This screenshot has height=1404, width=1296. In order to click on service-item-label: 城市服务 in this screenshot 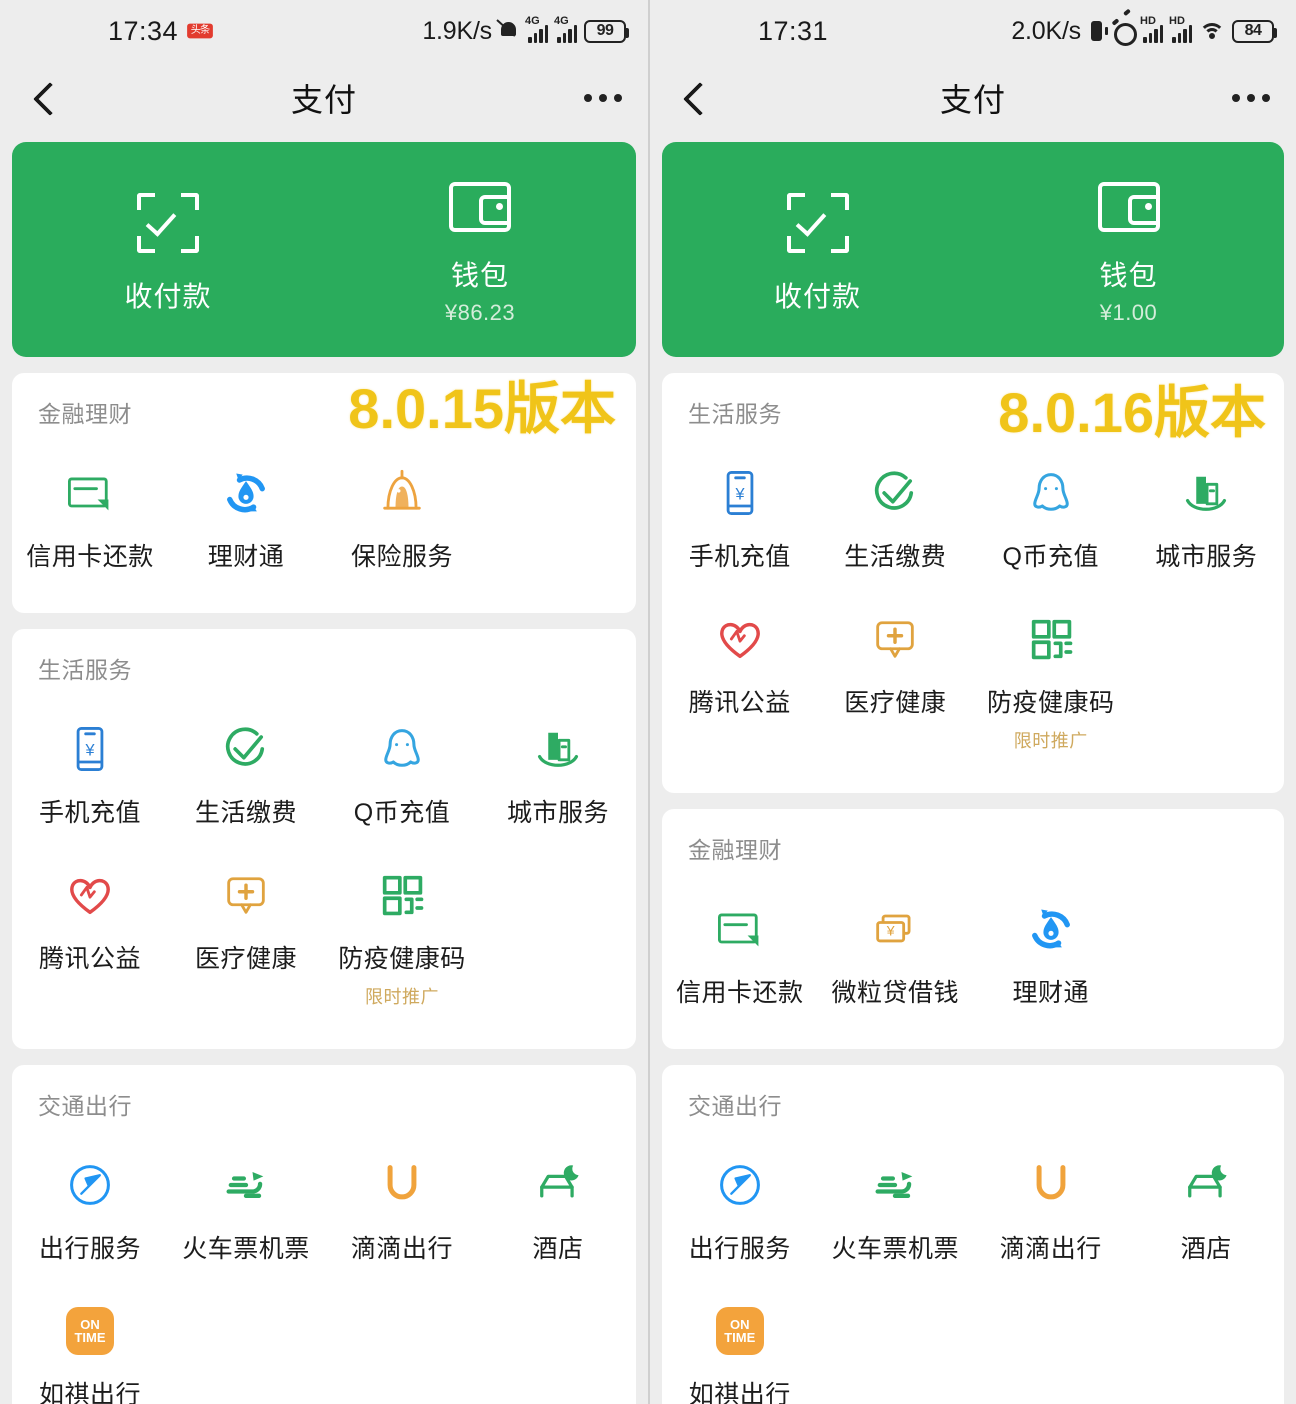, I will do `click(1206, 557)`.